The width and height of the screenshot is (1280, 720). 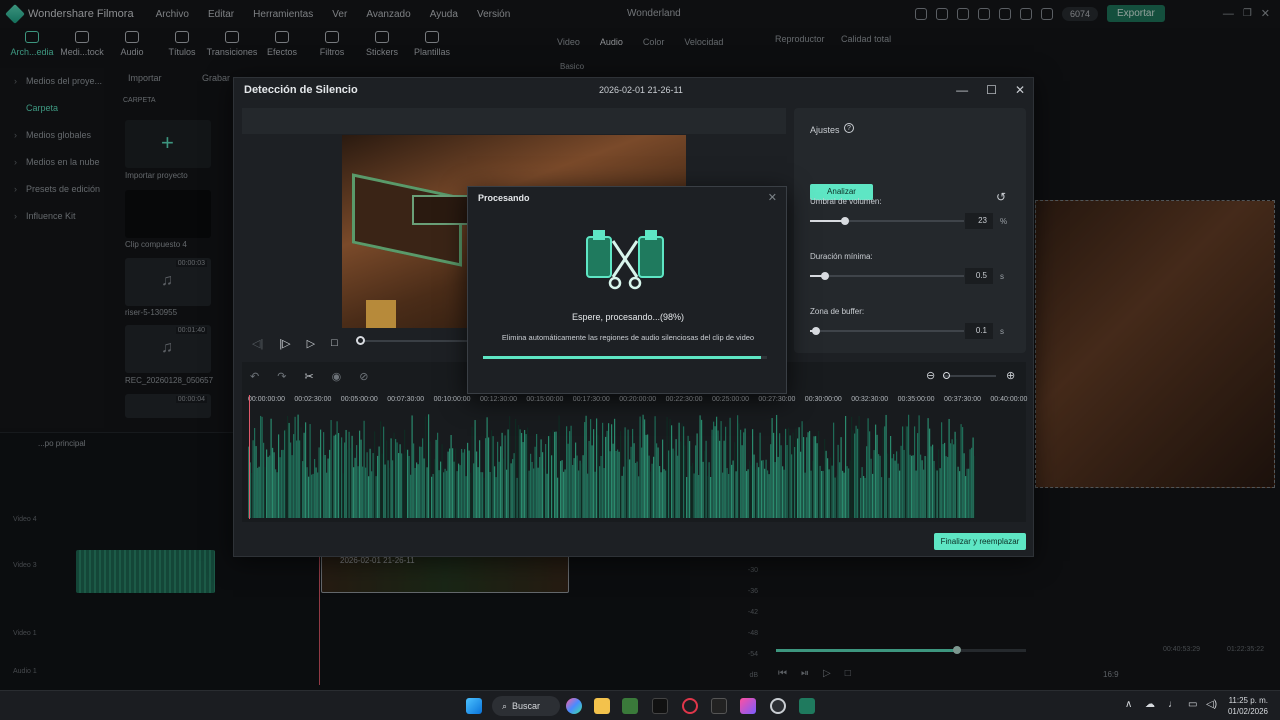 I want to click on buffer-zone-slider, so click(x=887, y=331).